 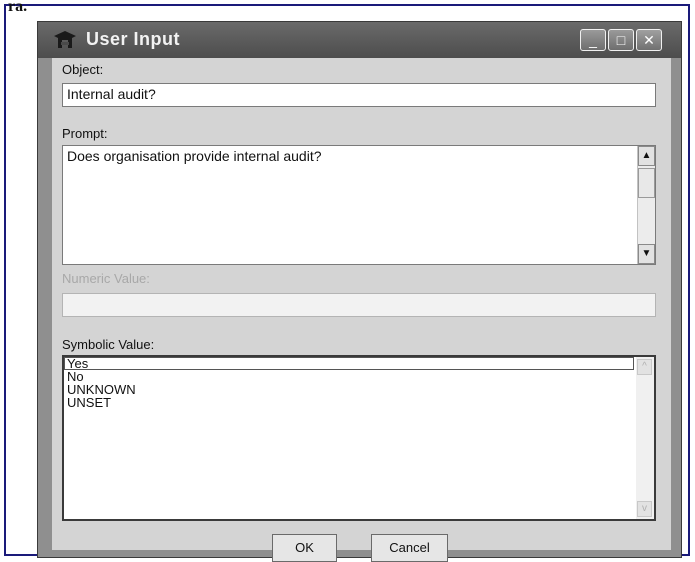 I want to click on close-button: ✕, so click(x=649, y=40).